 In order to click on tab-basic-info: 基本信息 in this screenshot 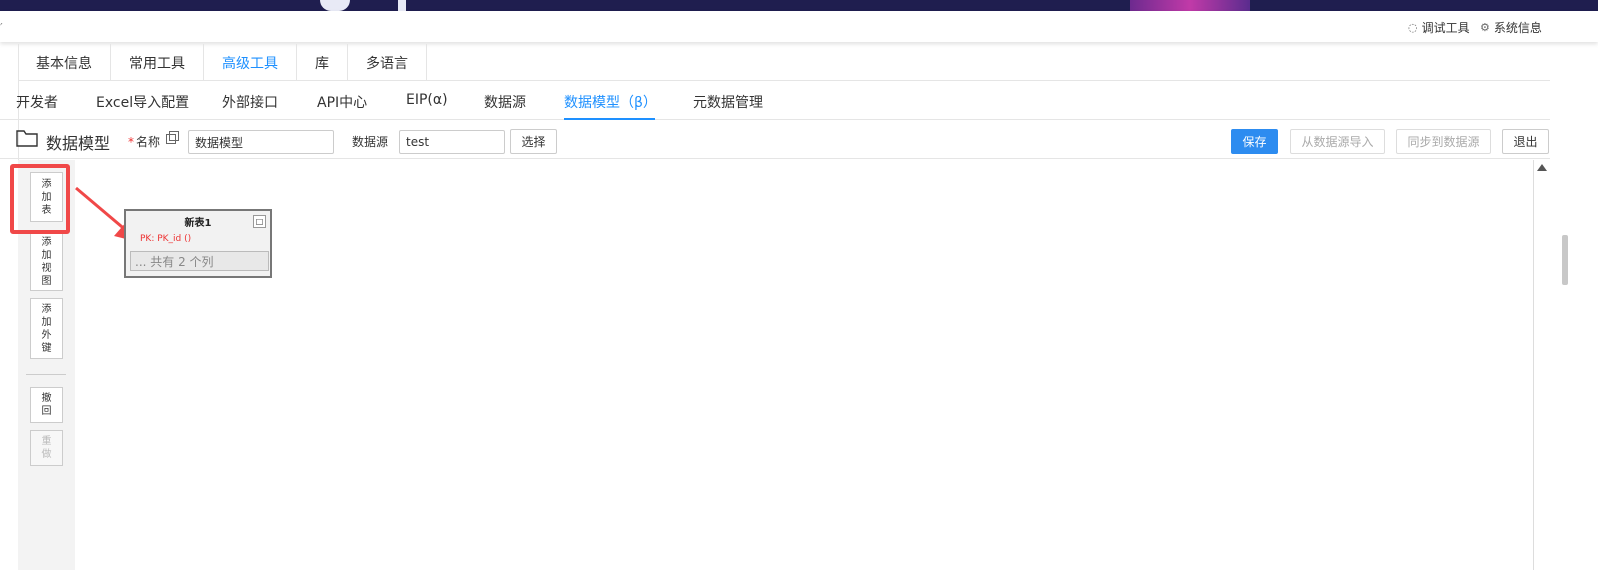, I will do `click(64, 62)`.